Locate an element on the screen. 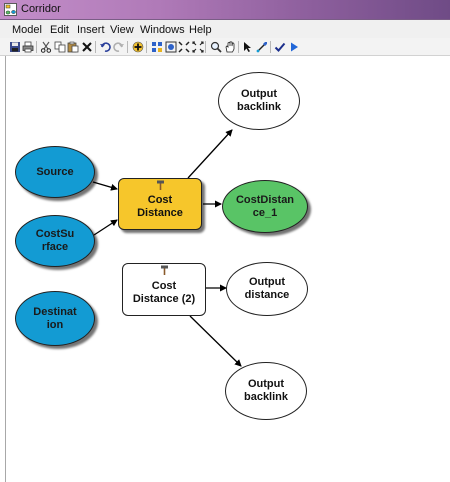  output-distance-node: Output distance is located at coordinates (267, 289).